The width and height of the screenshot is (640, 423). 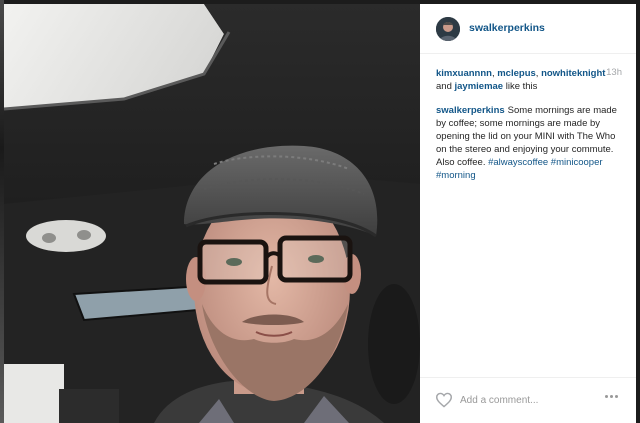 I want to click on hashtag-link: #alwayscoffee, so click(x=518, y=162).